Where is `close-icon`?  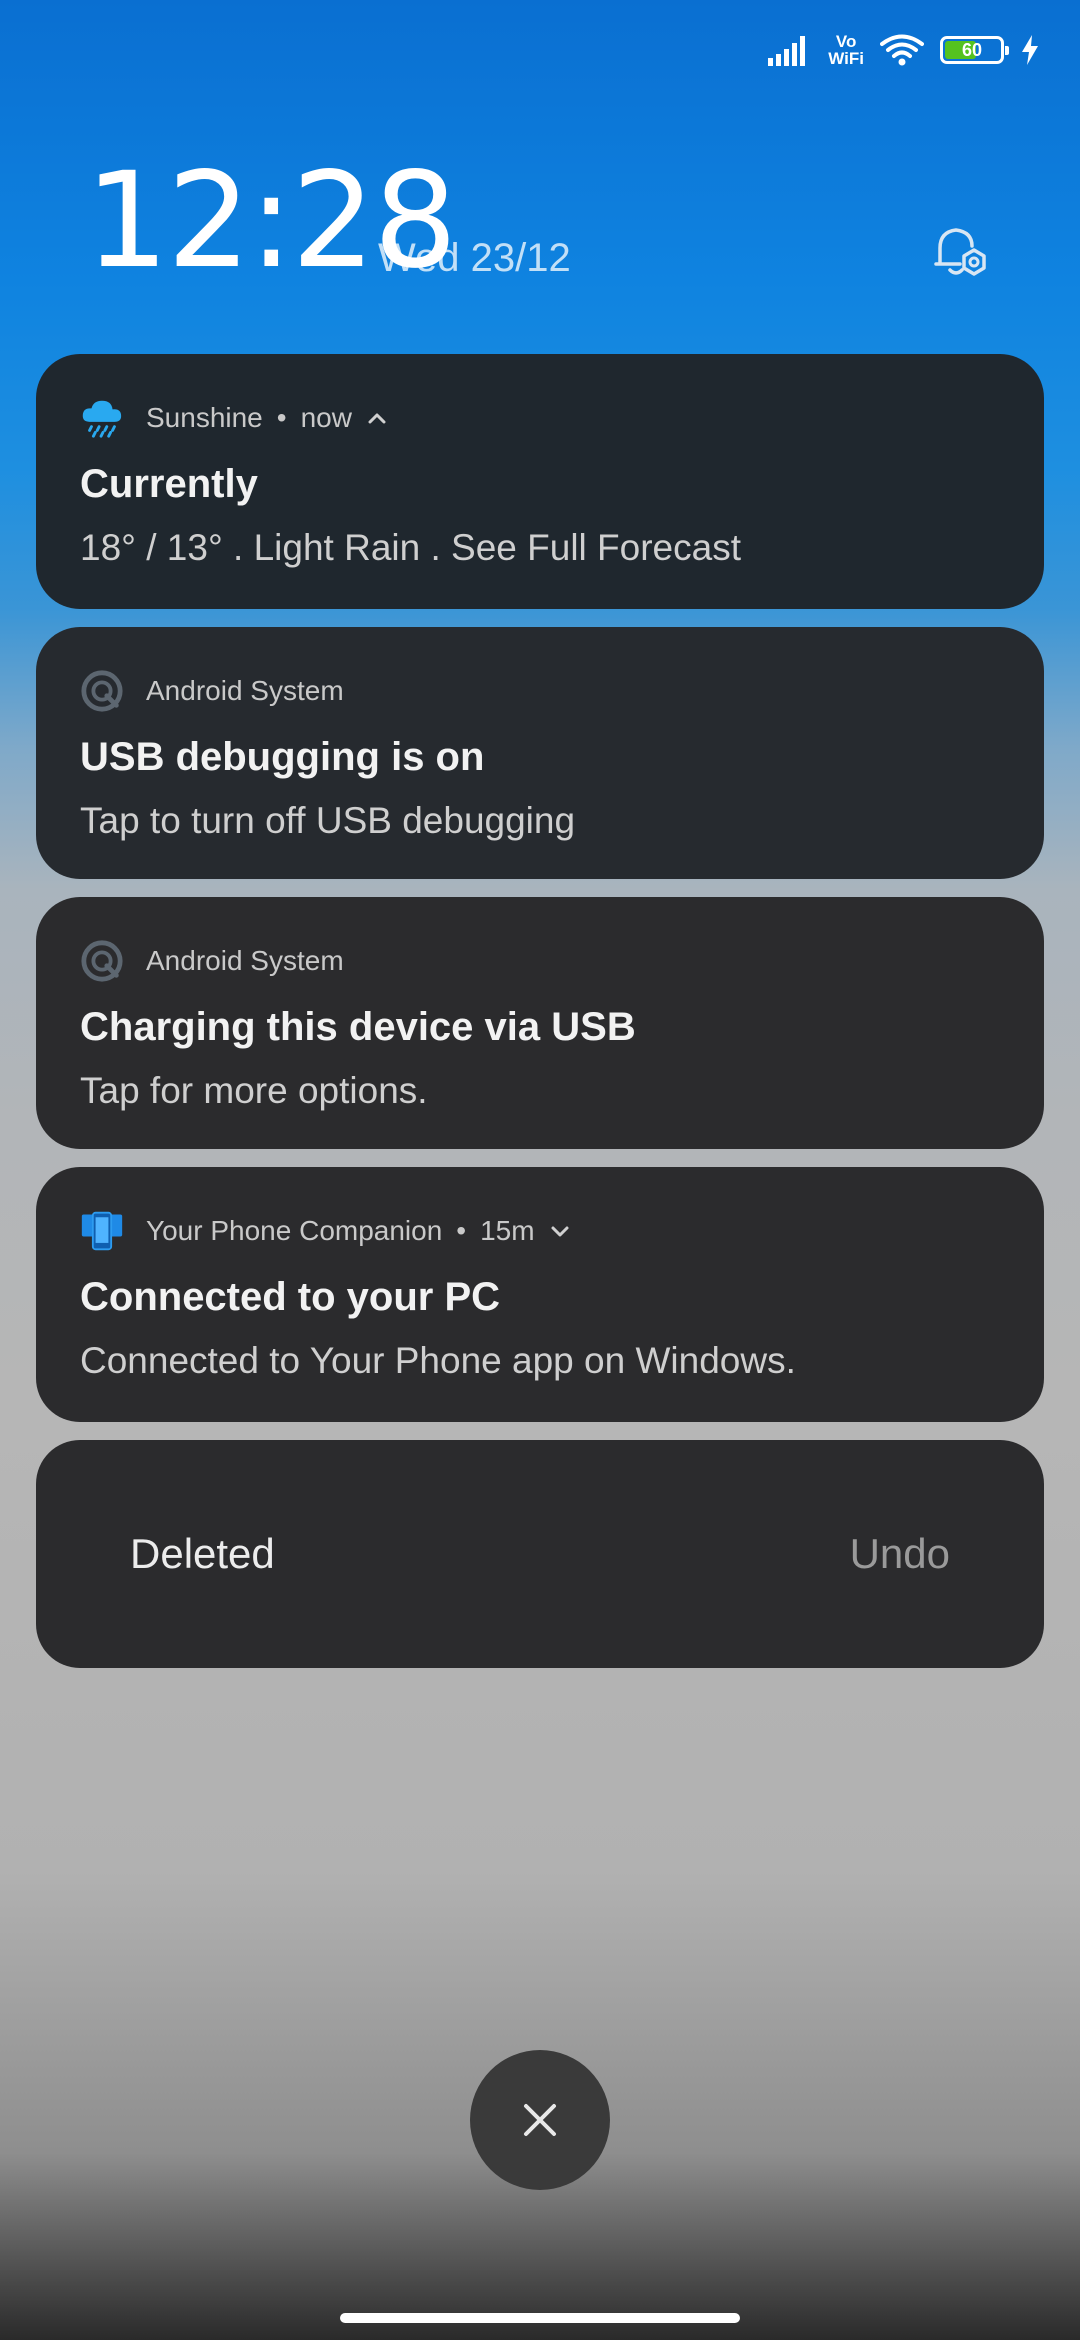
close-icon is located at coordinates (540, 2120).